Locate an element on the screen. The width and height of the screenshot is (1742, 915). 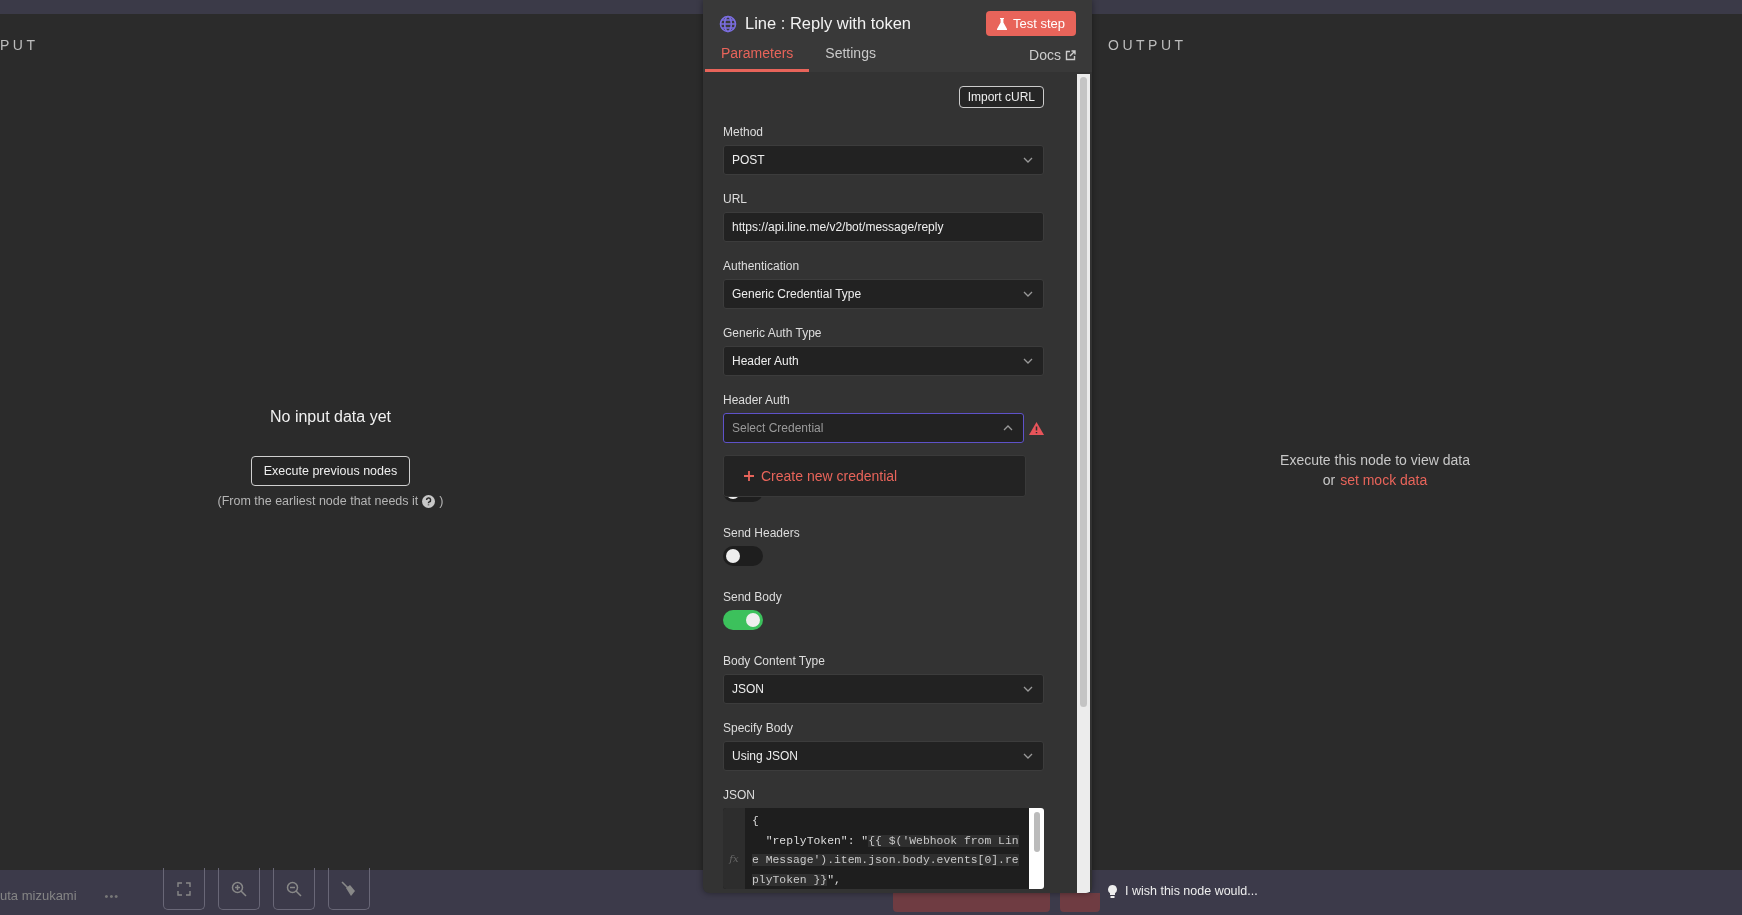
scrollbar-thumb is located at coordinates (1083, 392).